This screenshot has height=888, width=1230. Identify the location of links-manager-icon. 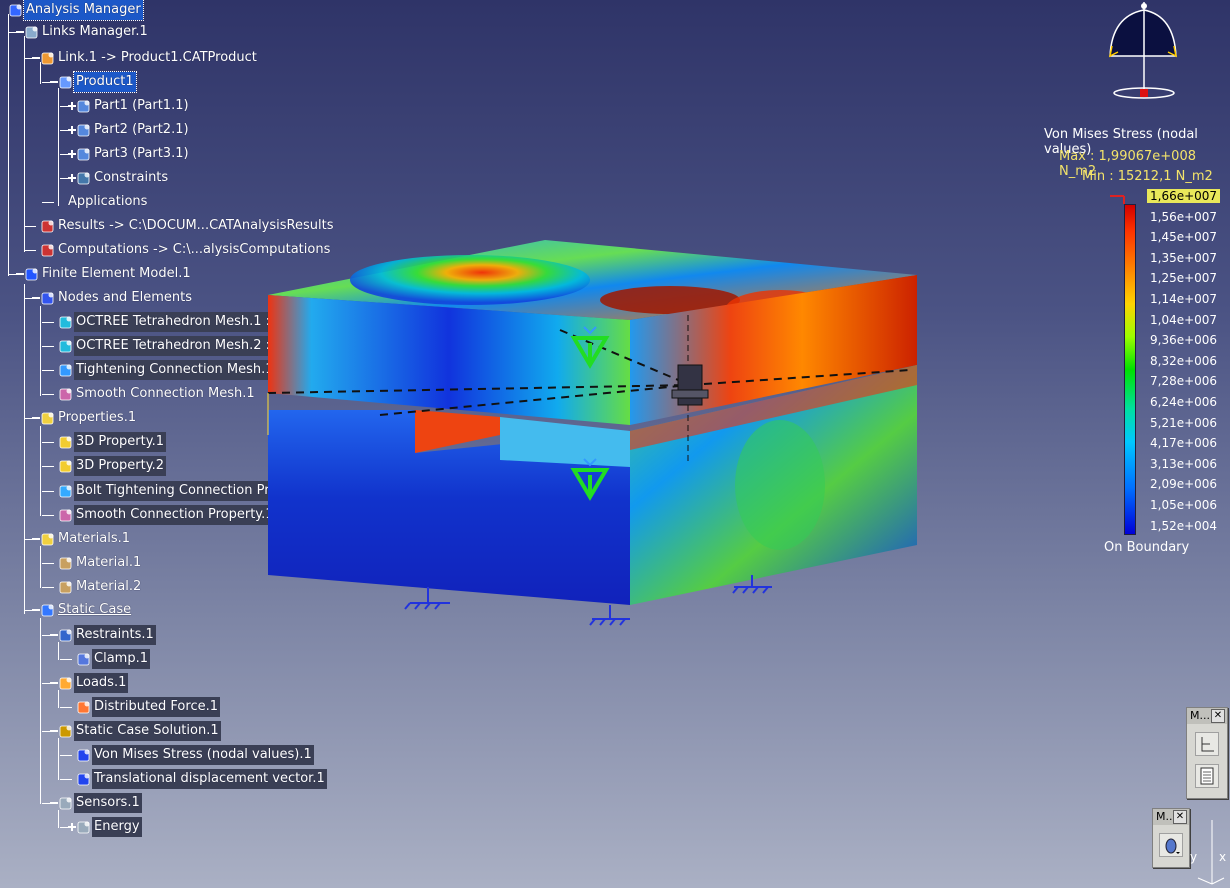
(31, 32).